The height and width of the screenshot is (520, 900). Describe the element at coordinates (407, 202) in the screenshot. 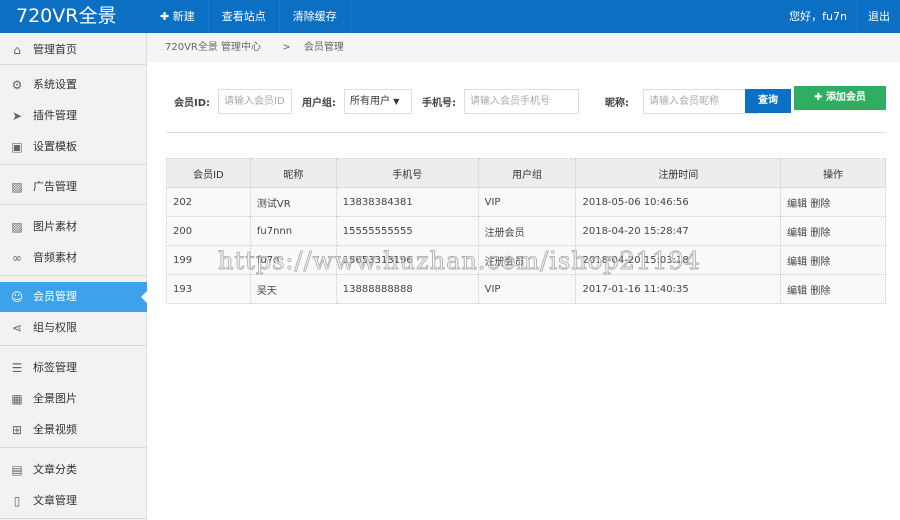

I see `cell-phone: 13838384381` at that location.